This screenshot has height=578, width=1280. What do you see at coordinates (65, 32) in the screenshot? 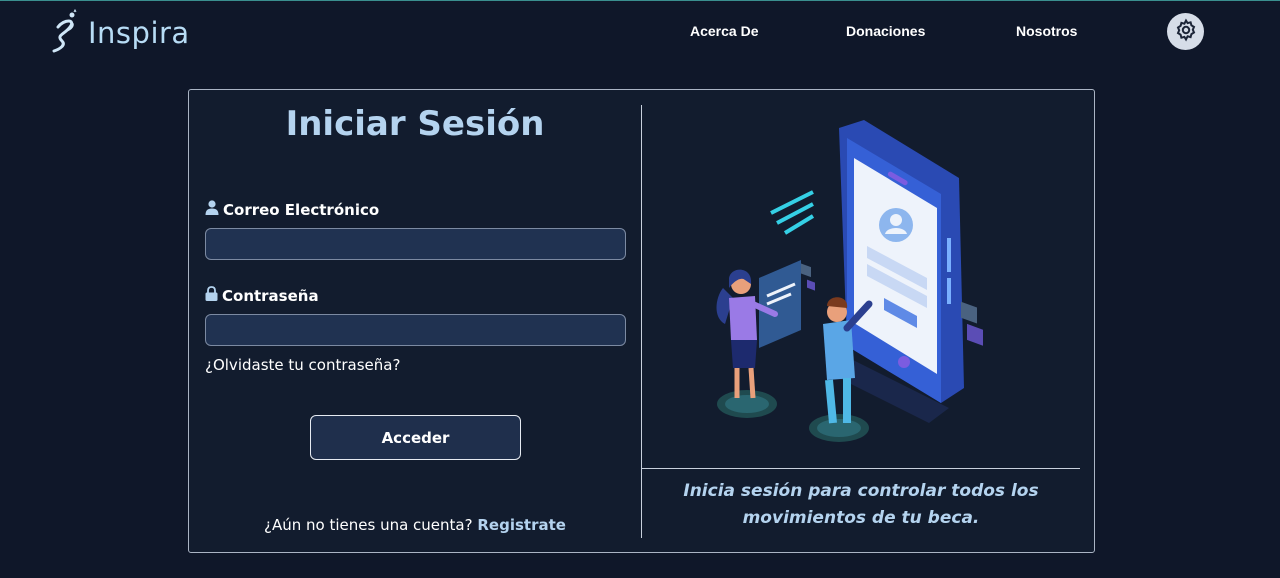
I see `inspira-logo-icon` at bounding box center [65, 32].